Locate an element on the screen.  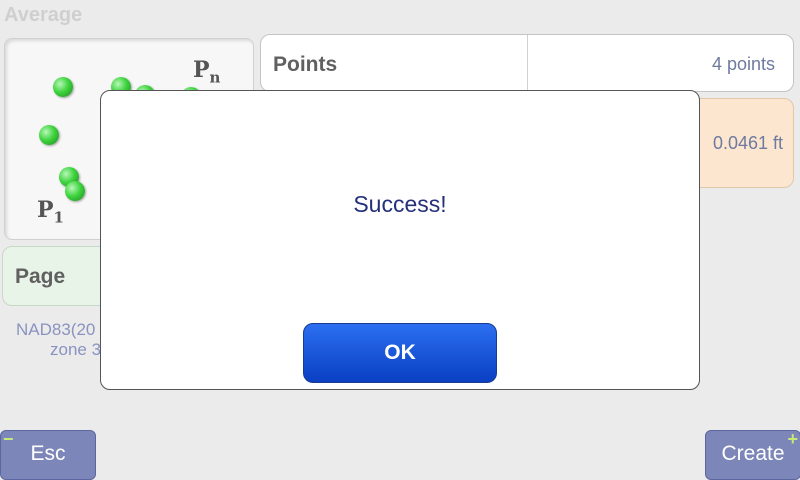
label-p-n: Pn is located at coordinates (207, 72).